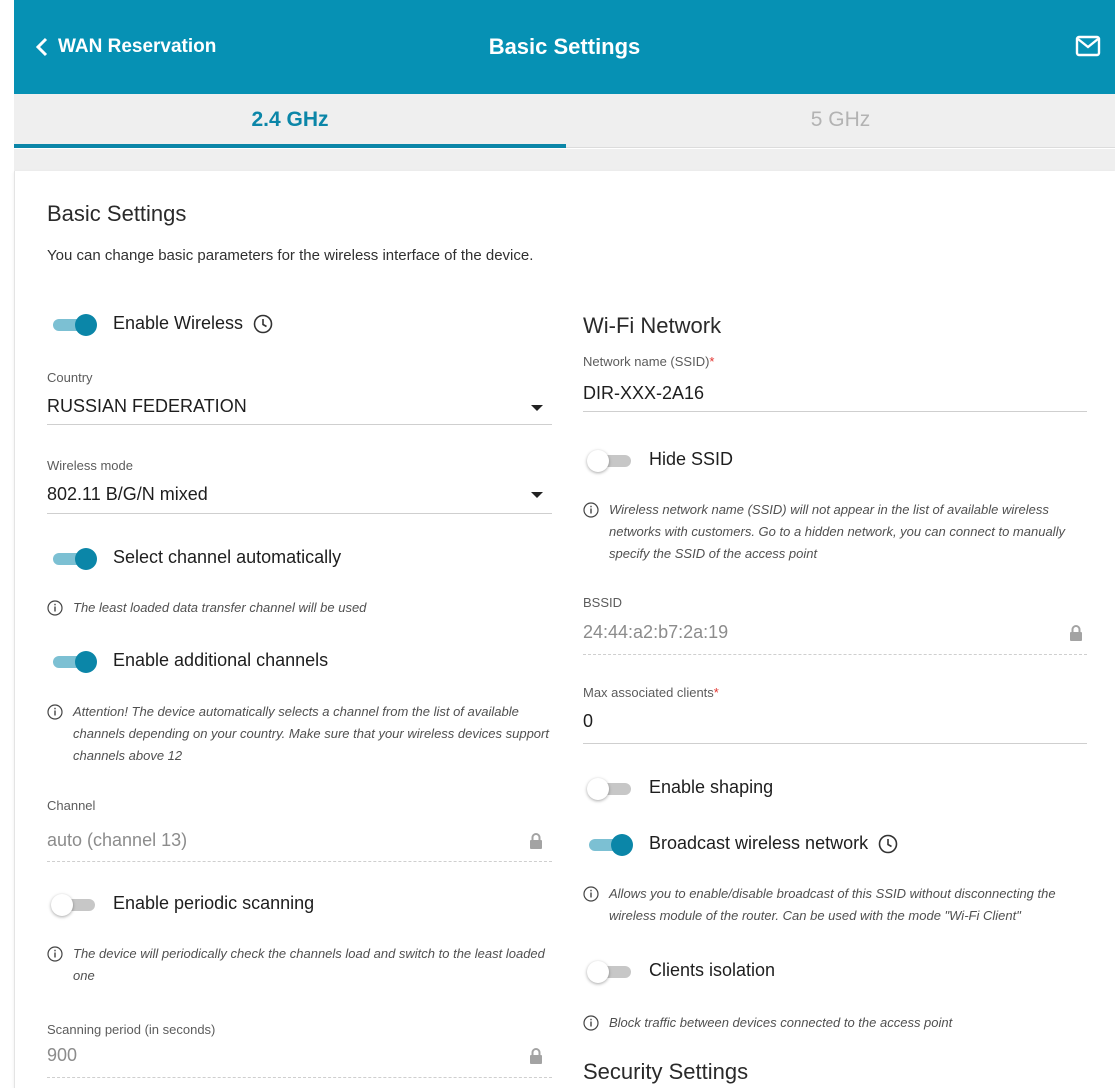  What do you see at coordinates (299, 424) in the screenshot?
I see `country-underline` at bounding box center [299, 424].